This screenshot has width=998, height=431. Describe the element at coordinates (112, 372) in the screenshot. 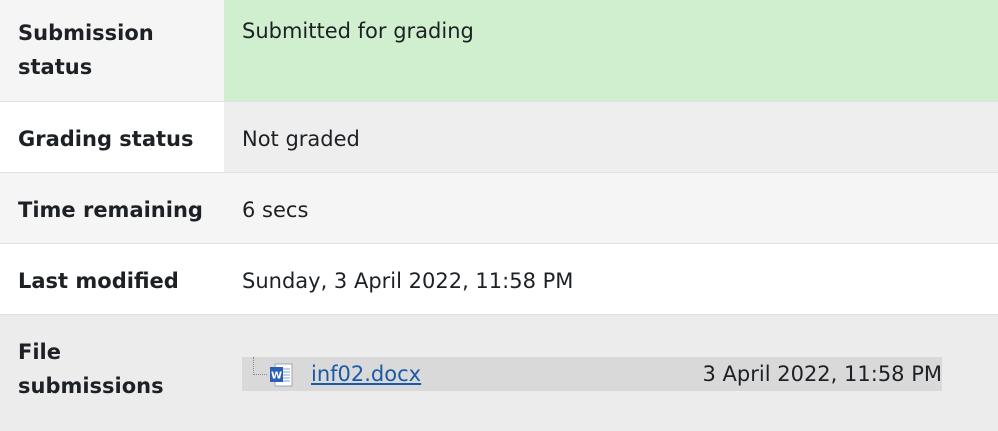

I see `file-submissions-label: File submissions` at that location.